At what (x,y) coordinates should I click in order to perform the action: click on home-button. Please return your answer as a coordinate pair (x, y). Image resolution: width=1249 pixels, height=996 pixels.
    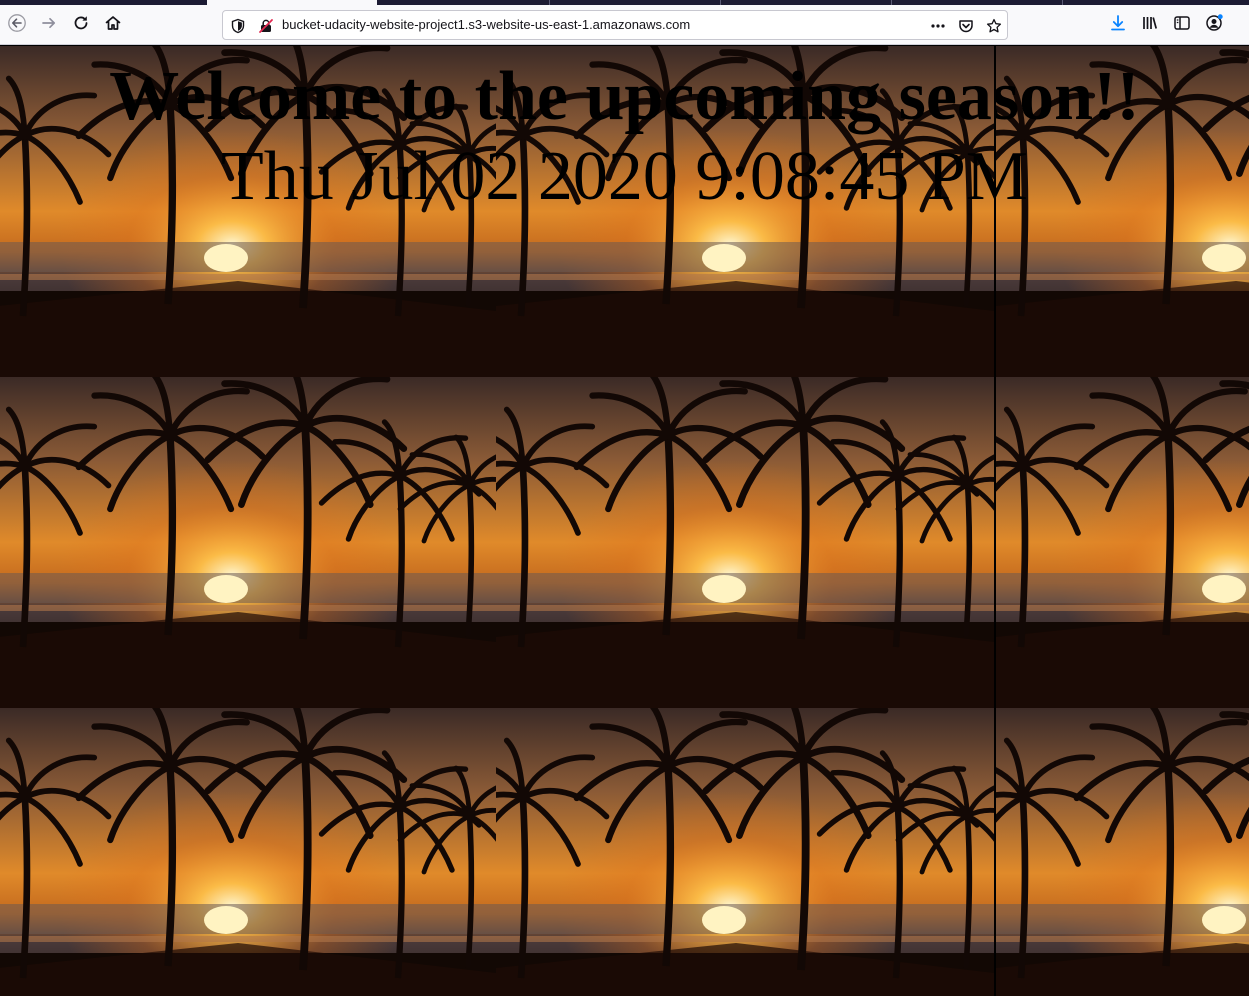
    Looking at the image, I should click on (113, 25).